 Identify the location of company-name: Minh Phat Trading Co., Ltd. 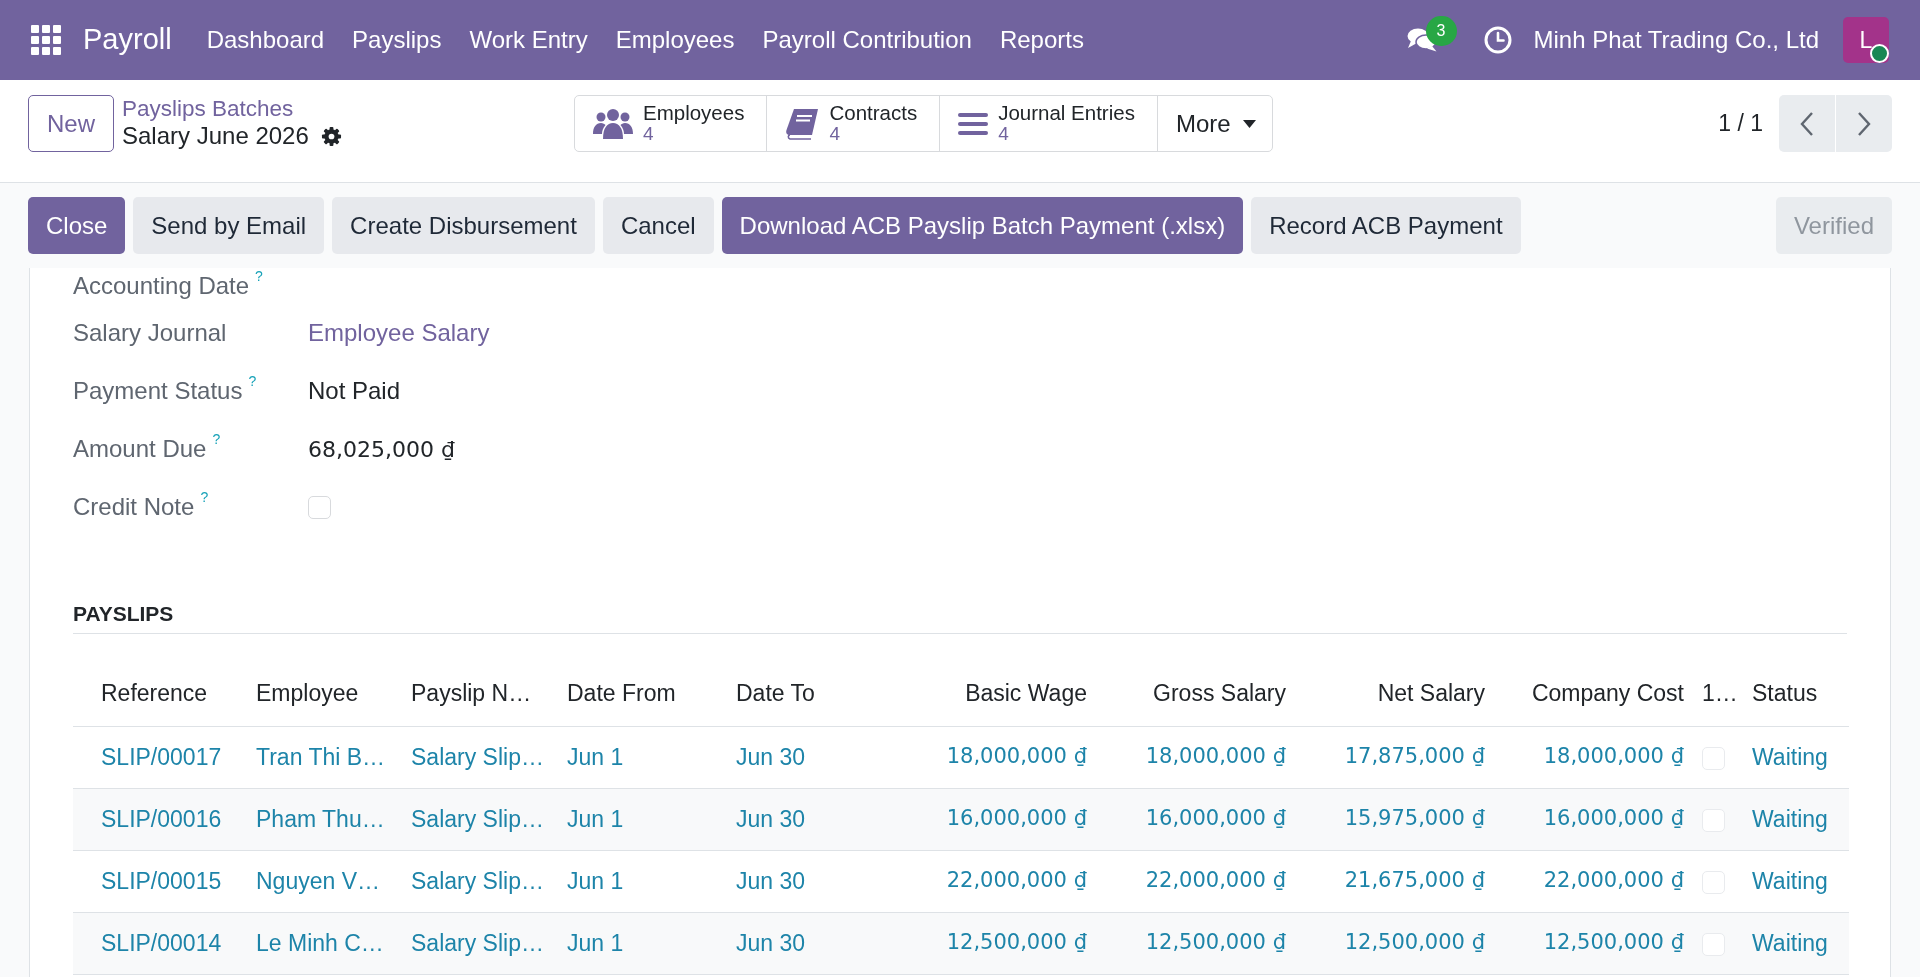
(1676, 40).